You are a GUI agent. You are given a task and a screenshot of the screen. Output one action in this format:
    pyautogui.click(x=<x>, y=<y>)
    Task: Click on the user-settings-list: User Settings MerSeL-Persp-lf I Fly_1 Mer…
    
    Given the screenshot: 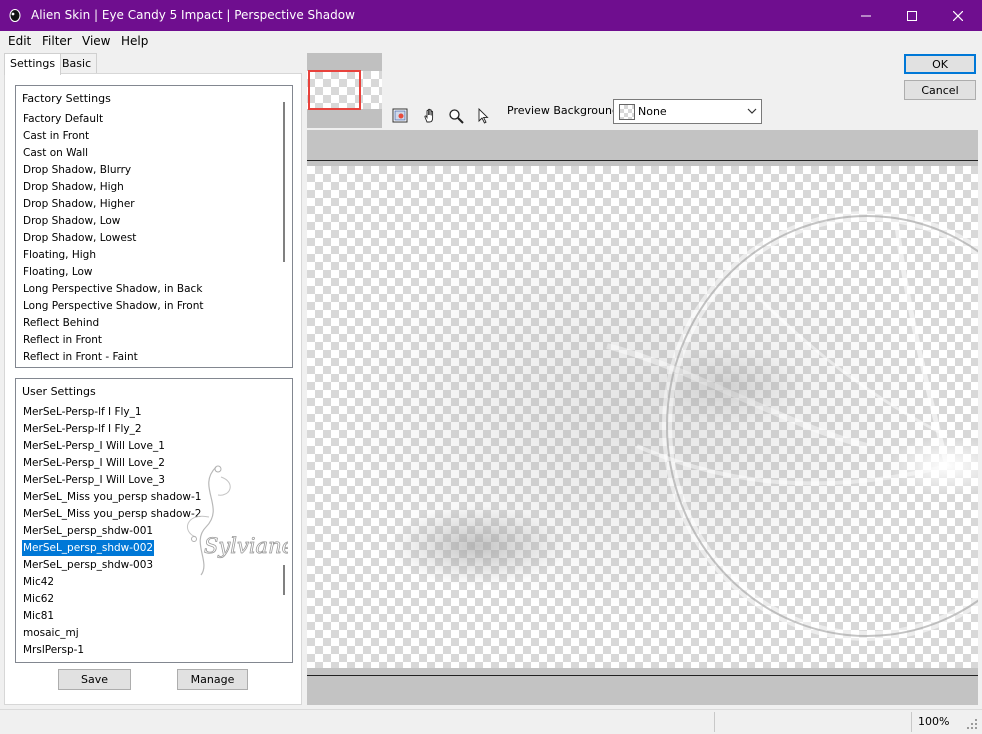 What is the action you would take?
    pyautogui.click(x=154, y=520)
    